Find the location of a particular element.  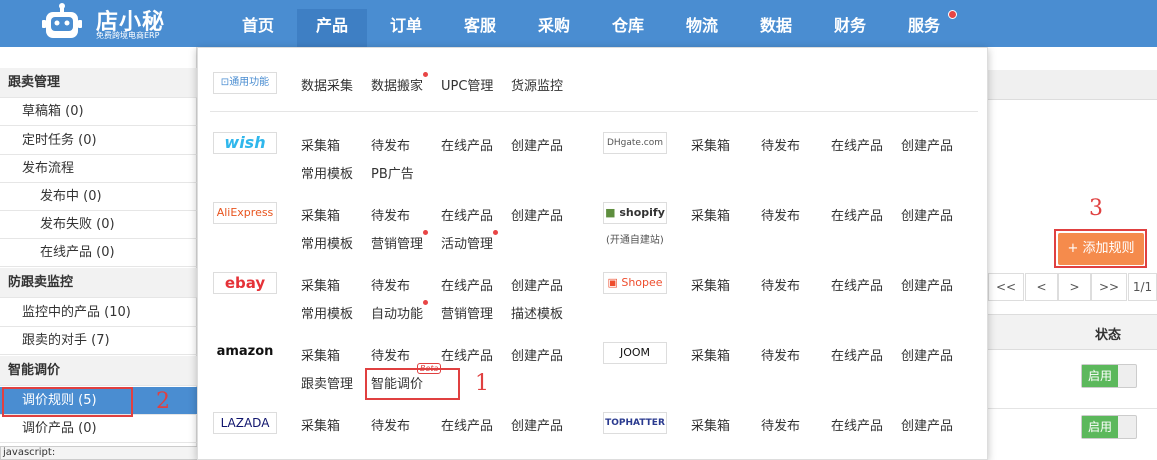

sidebar-item-publish-flow: 发布流程 is located at coordinates (98, 169).